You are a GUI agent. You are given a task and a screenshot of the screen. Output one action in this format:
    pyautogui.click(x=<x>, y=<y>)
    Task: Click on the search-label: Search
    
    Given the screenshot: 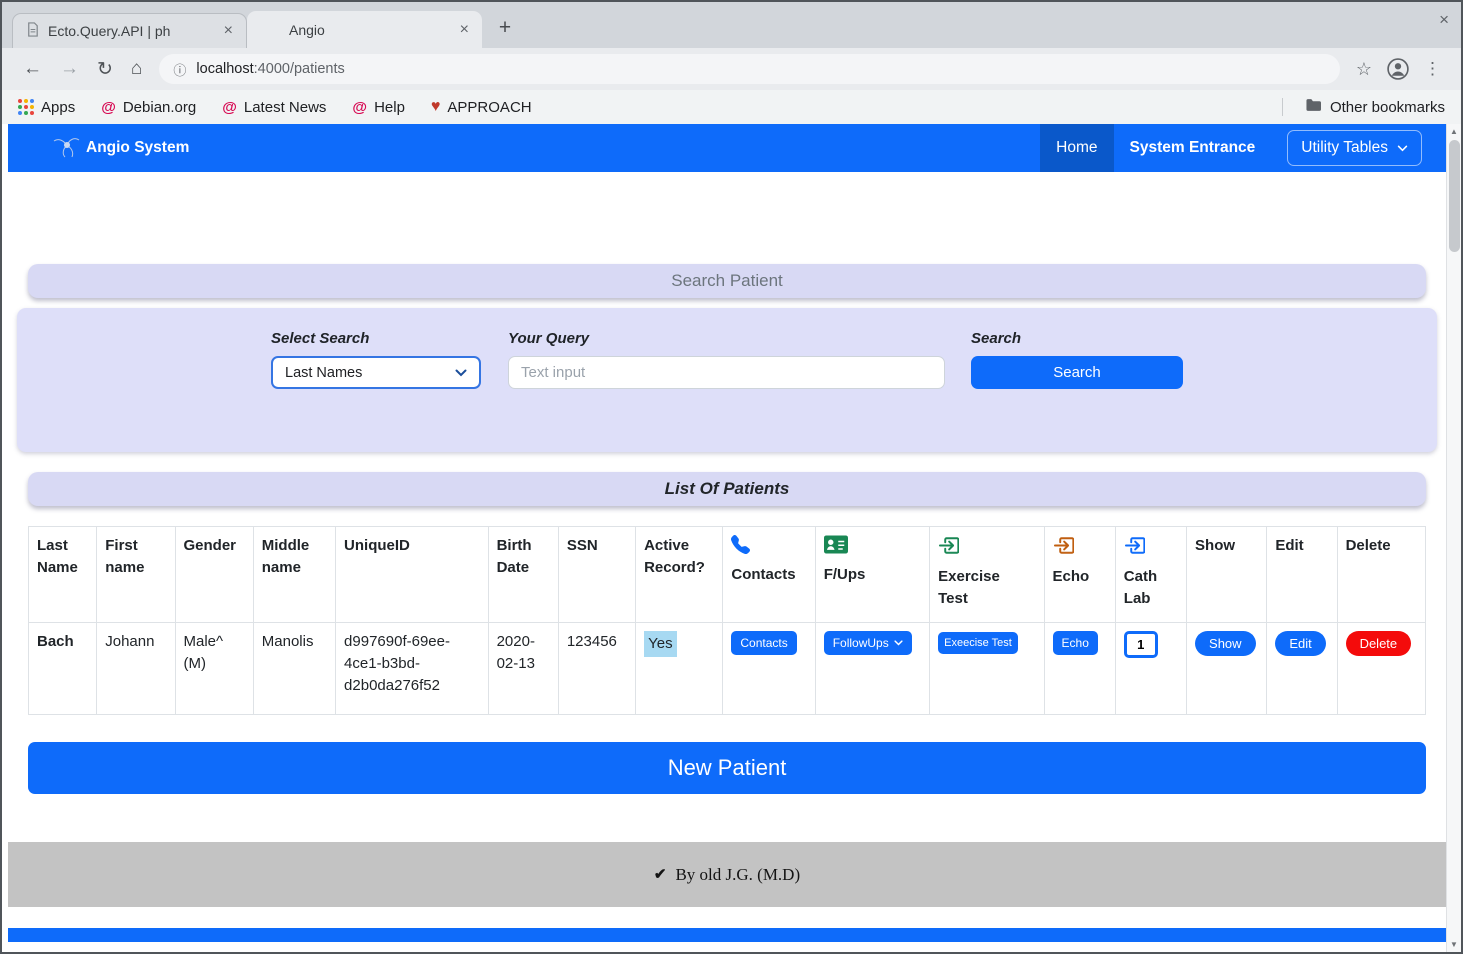 What is the action you would take?
    pyautogui.click(x=996, y=338)
    